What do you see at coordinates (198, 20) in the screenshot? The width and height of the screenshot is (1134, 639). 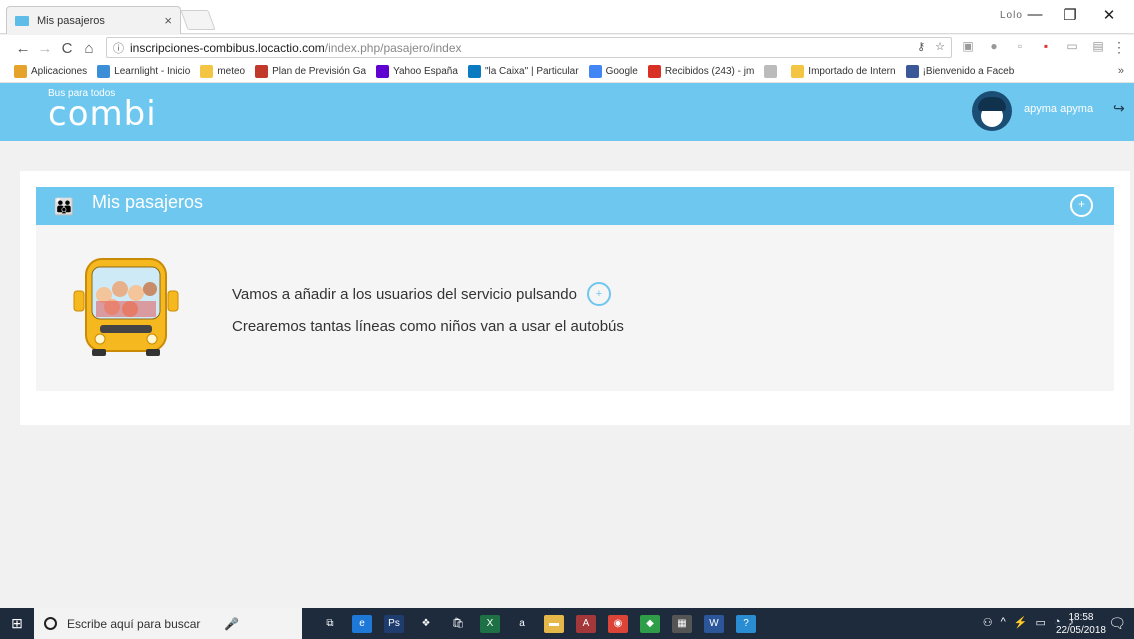 I see `new-tab-button` at bounding box center [198, 20].